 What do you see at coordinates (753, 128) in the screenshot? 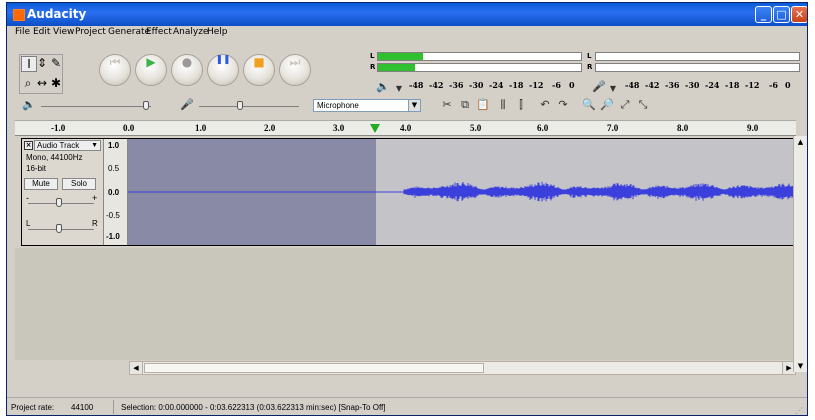
I see `ruler-tick: 9.0` at bounding box center [753, 128].